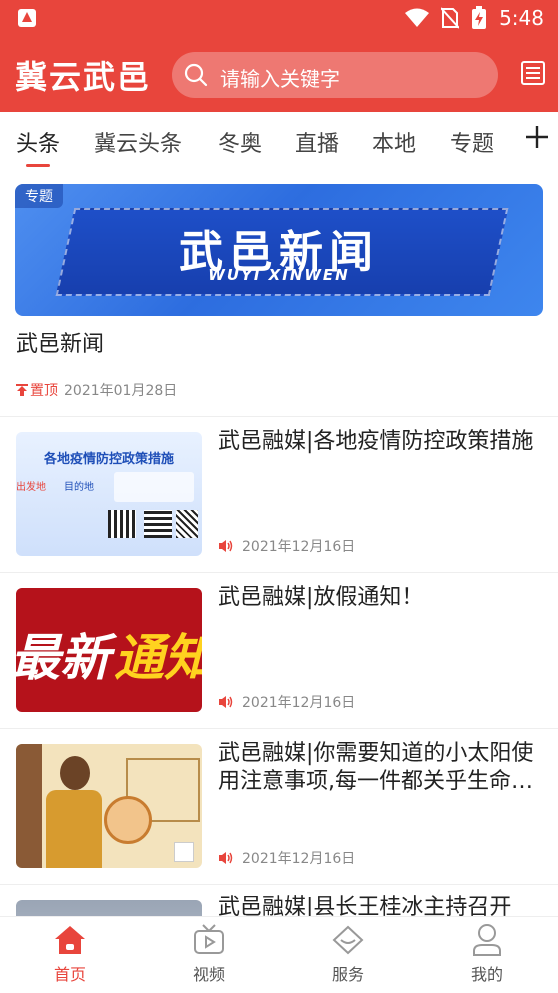 The height and width of the screenshot is (993, 558). I want to click on news-list-icon, so click(533, 73).